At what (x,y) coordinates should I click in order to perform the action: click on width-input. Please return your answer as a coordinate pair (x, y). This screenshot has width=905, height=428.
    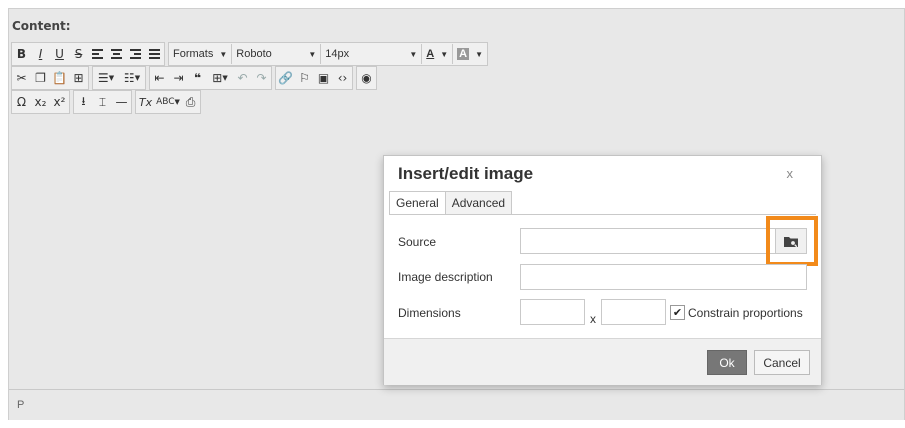
    Looking at the image, I should click on (552, 312).